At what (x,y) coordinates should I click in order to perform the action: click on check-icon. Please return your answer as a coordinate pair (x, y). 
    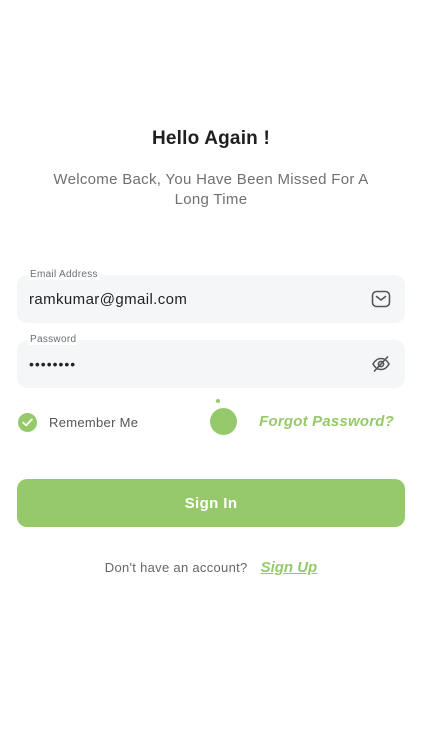
    Looking at the image, I should click on (27, 422).